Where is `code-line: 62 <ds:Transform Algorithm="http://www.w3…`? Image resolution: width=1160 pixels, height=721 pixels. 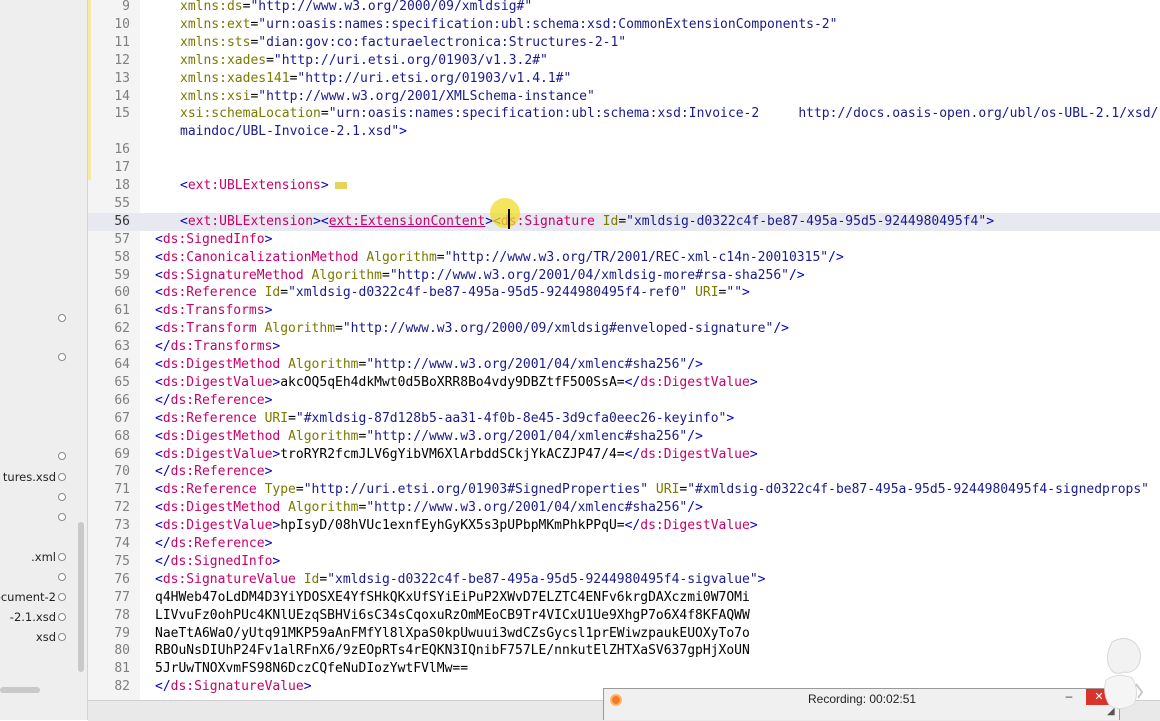
code-line: 62 <ds:Transform Algorithm="http://www.w3… is located at coordinates (624, 329).